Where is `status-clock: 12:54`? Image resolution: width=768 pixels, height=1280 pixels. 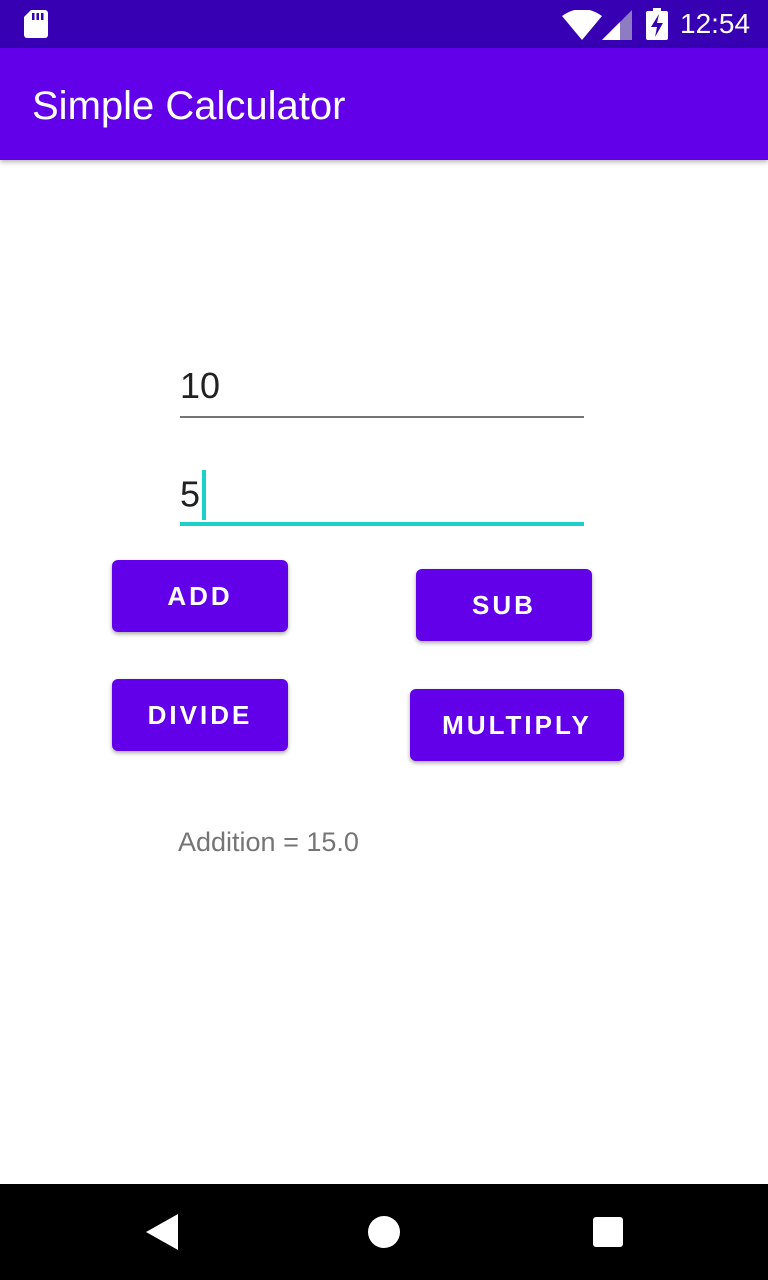 status-clock: 12:54 is located at coordinates (715, 23).